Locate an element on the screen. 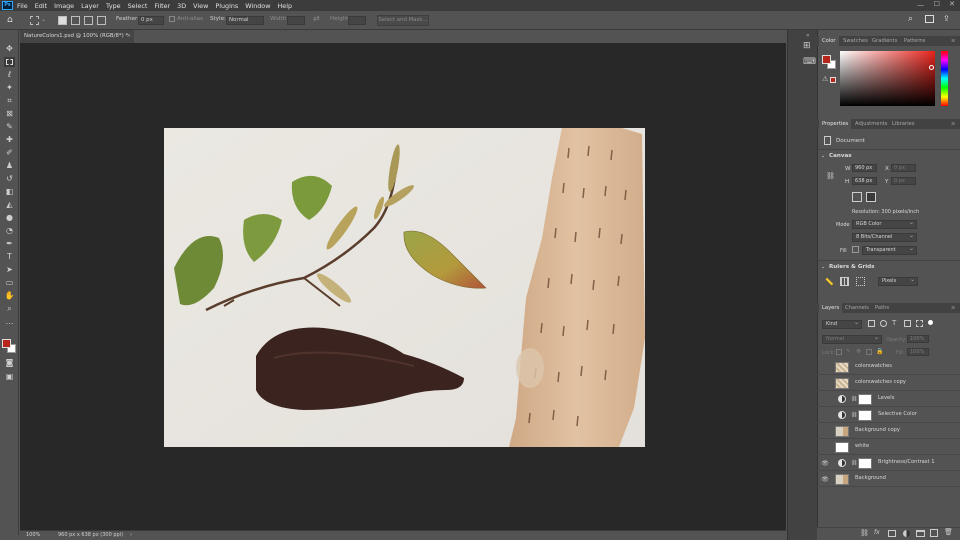 The image size is (960, 540). panel-menu-icon: ≡ is located at coordinates (953, 41).